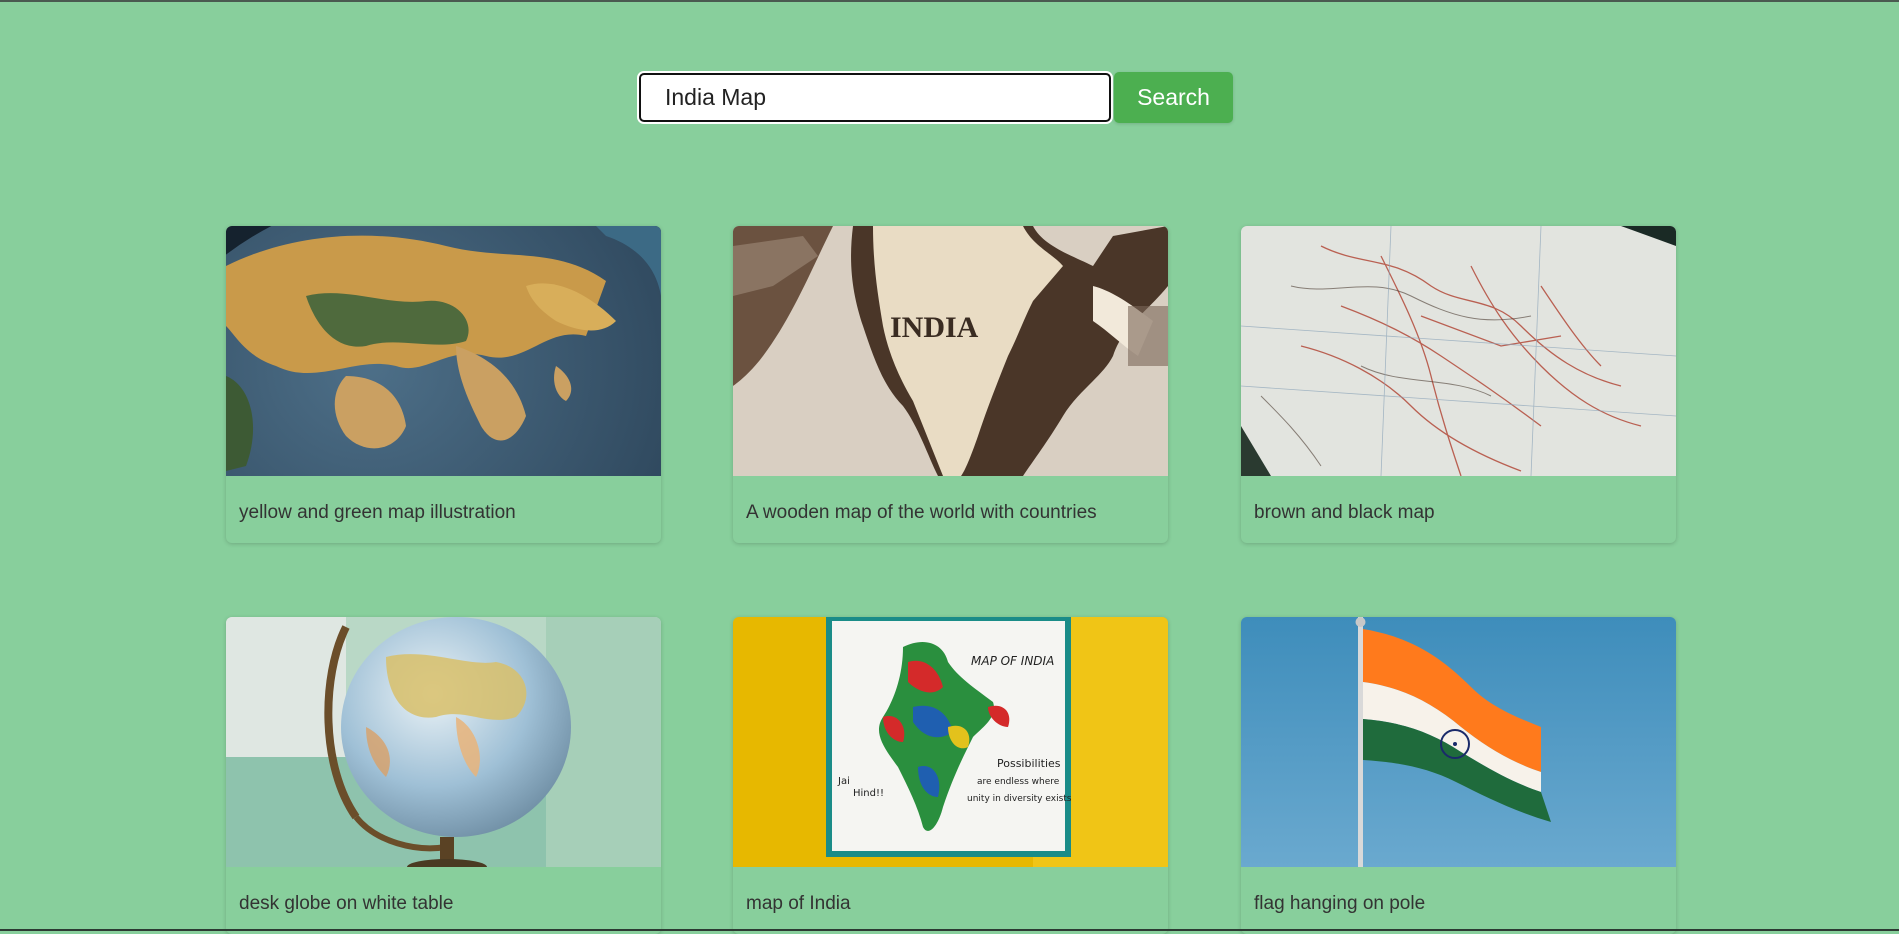 The width and height of the screenshot is (1899, 934). Describe the element at coordinates (1458, 351) in the screenshot. I see `paper-map-image` at that location.